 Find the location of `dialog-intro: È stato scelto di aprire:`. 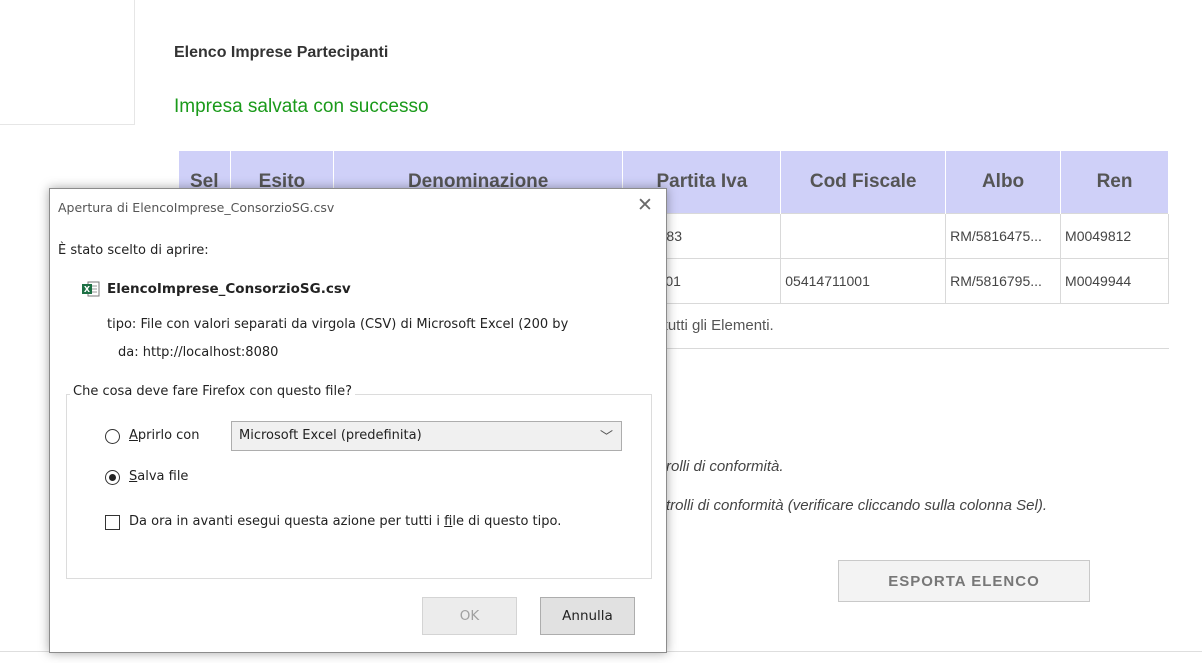

dialog-intro: È stato scelto di aprire: is located at coordinates (133, 250).